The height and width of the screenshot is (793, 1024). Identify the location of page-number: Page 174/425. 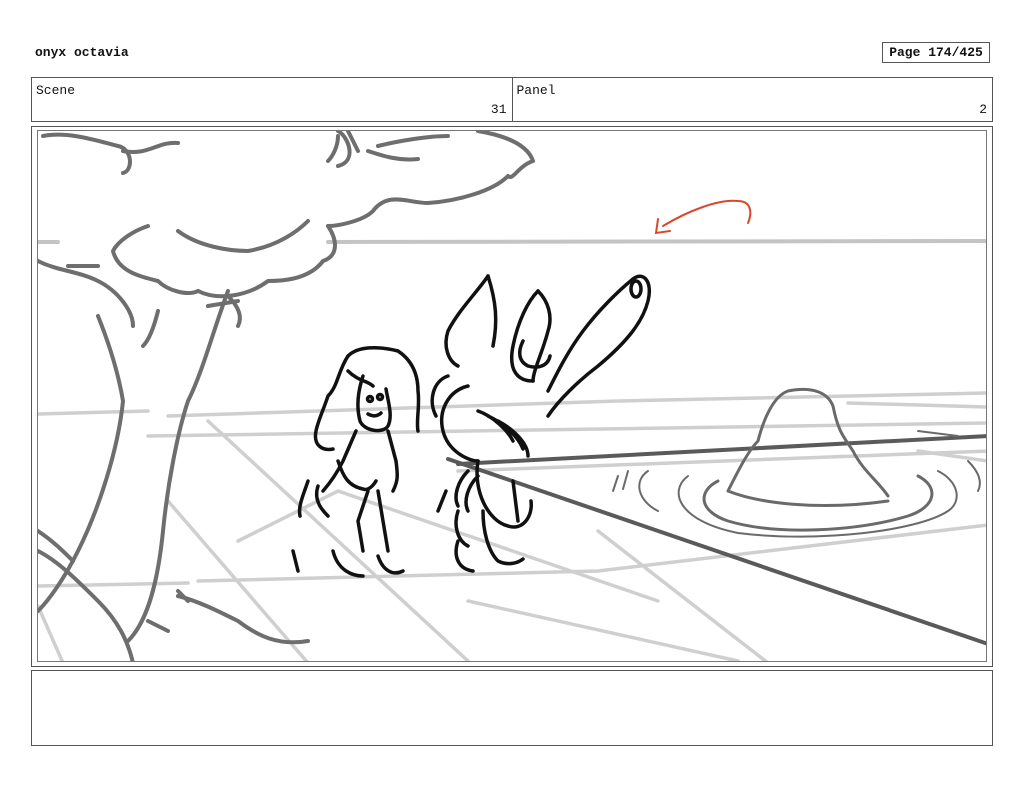
(936, 52).